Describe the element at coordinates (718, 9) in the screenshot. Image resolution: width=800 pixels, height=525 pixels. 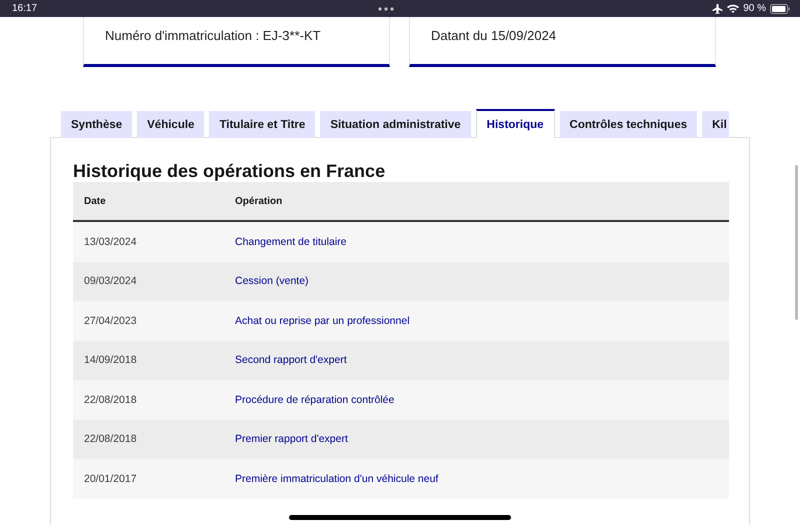
I see `airplane-icon` at that location.